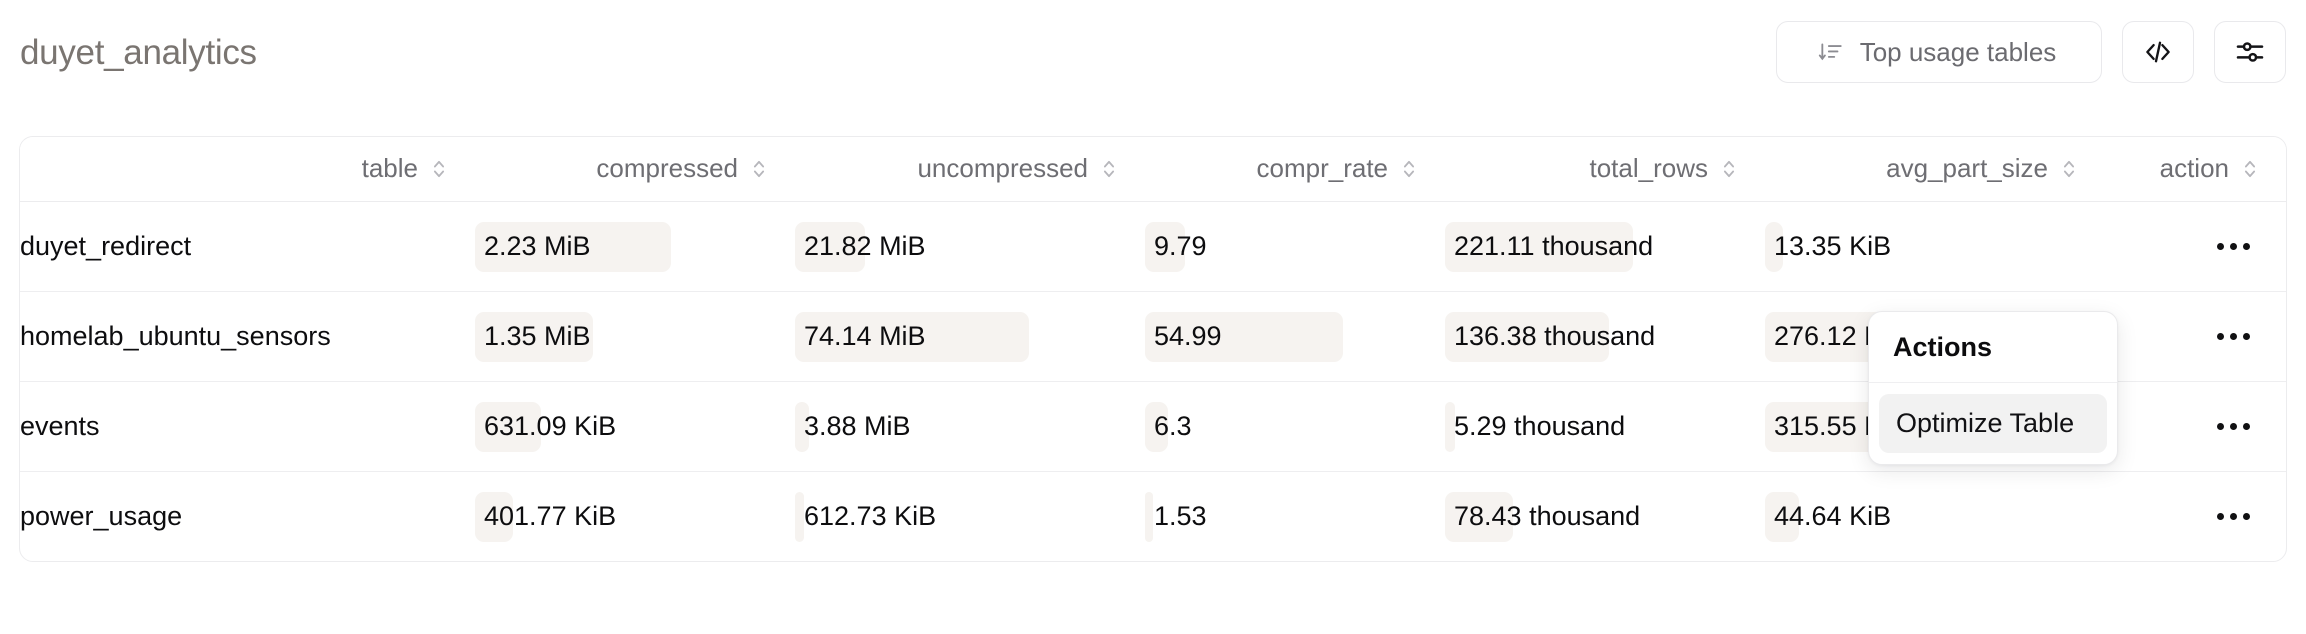  What do you see at coordinates (106, 245) in the screenshot?
I see `table-name-text: duyet_redirect` at bounding box center [106, 245].